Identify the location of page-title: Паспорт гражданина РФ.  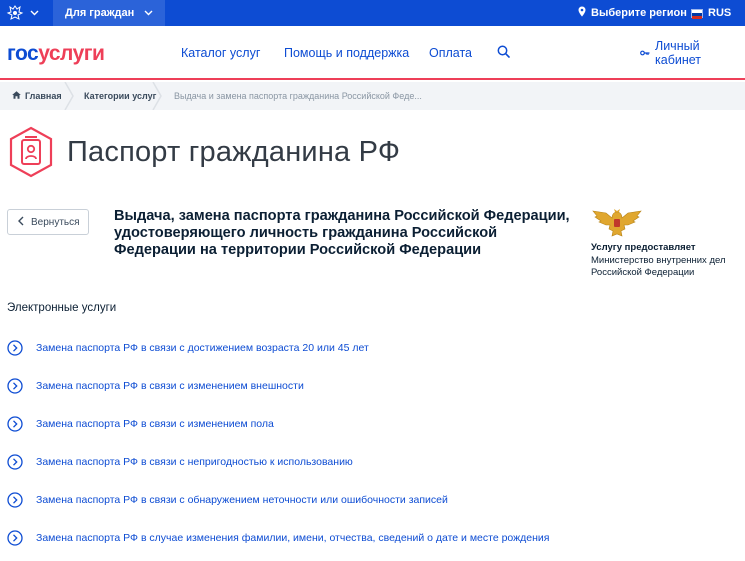
(234, 152).